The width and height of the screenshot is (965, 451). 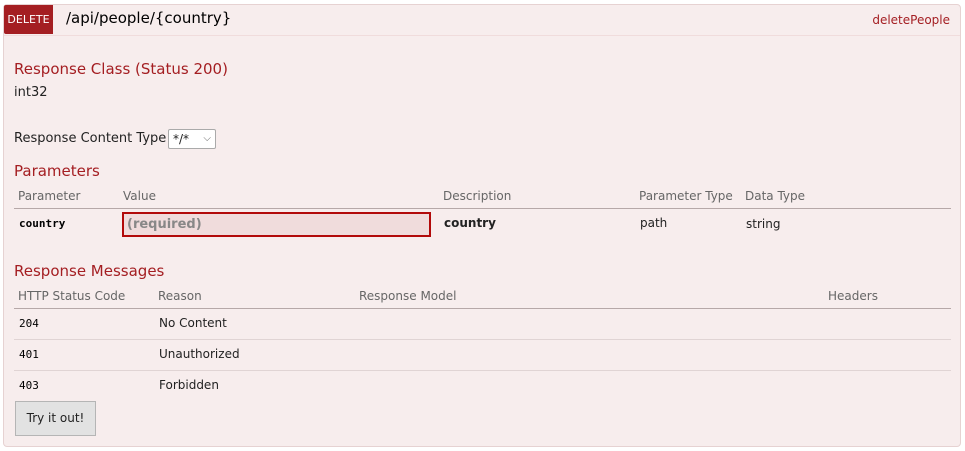 I want to click on response-messages-title: Response Messages, so click(x=89, y=271).